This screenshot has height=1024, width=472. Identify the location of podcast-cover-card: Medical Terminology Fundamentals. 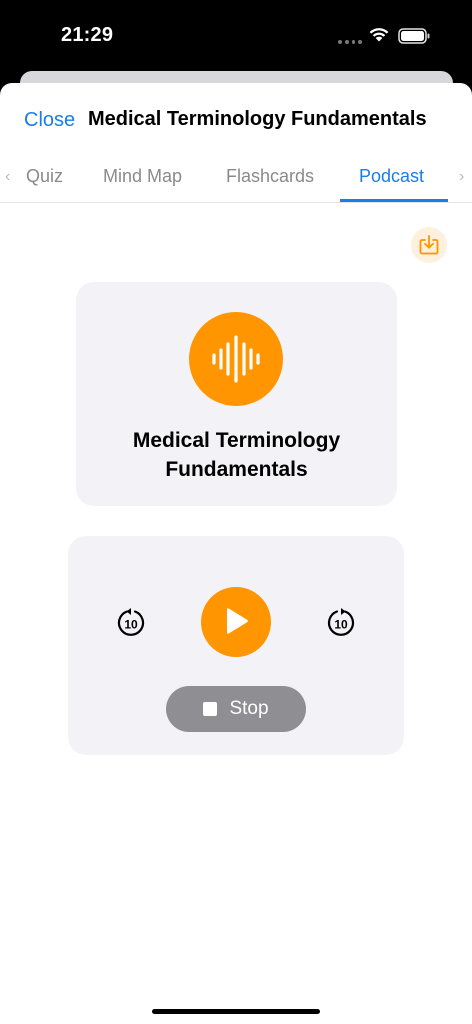
(236, 394).